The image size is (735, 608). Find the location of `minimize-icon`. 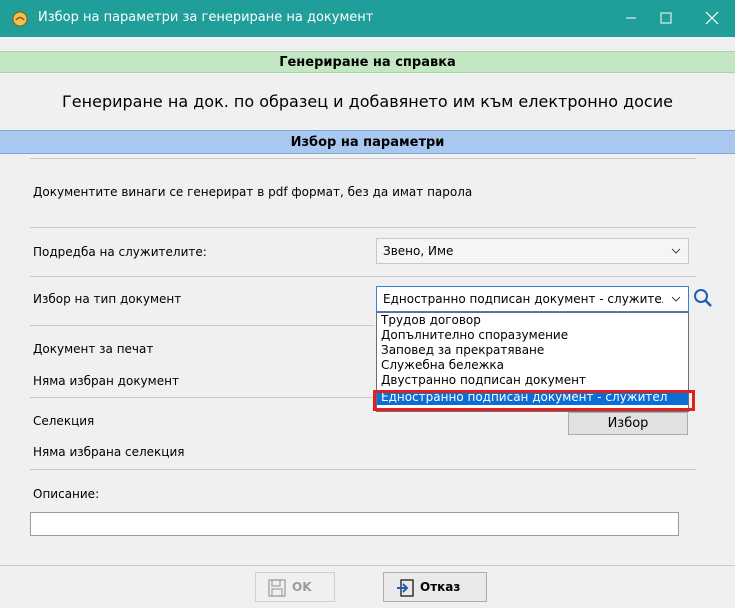

minimize-icon is located at coordinates (631, 18).